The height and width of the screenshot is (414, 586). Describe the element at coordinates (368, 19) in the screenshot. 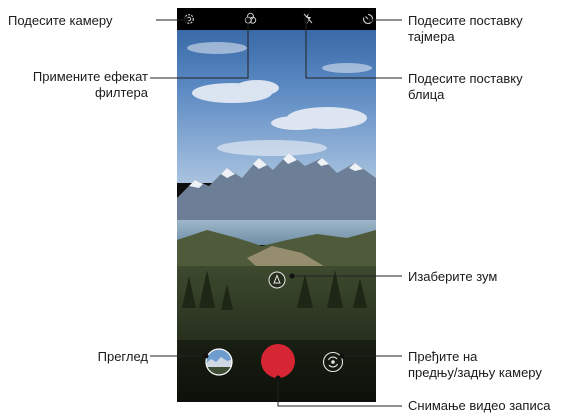

I see `timer-icon` at that location.